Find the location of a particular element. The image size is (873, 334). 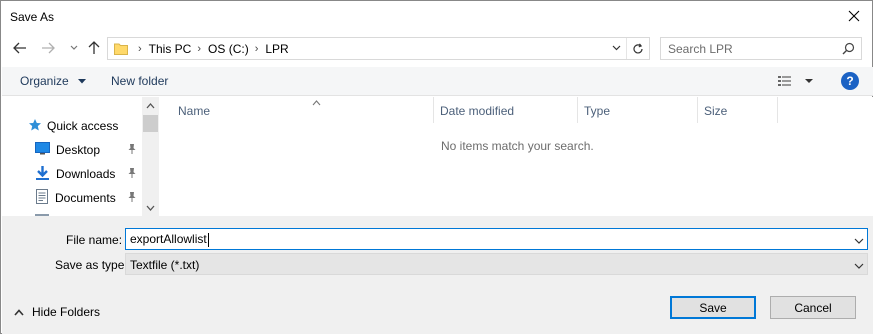

document-icon is located at coordinates (42, 198).